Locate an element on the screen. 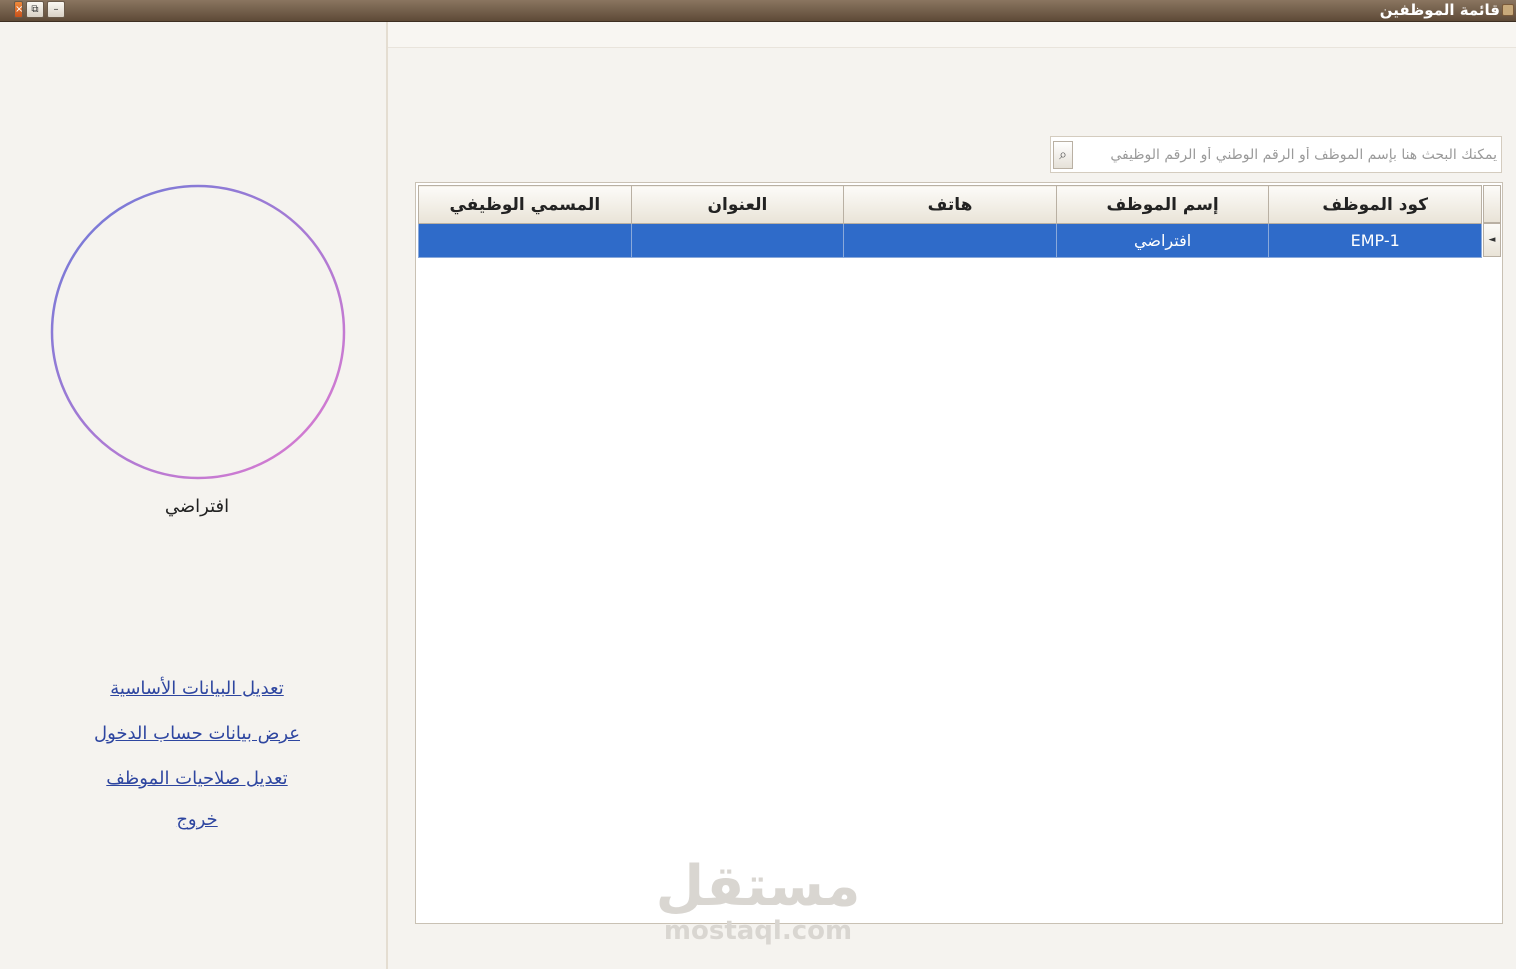  search-box: ⌕ is located at coordinates (1276, 154).